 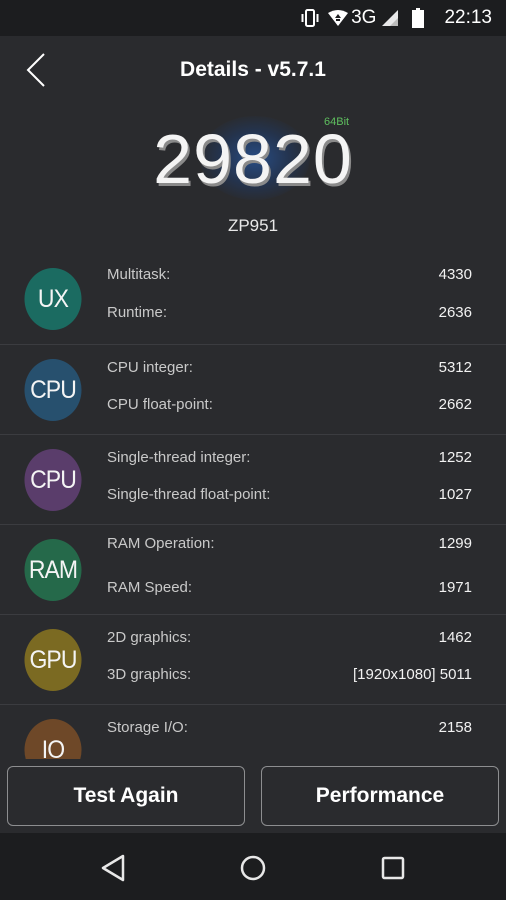 I want to click on item-label: Runtime:, so click(x=137, y=312).